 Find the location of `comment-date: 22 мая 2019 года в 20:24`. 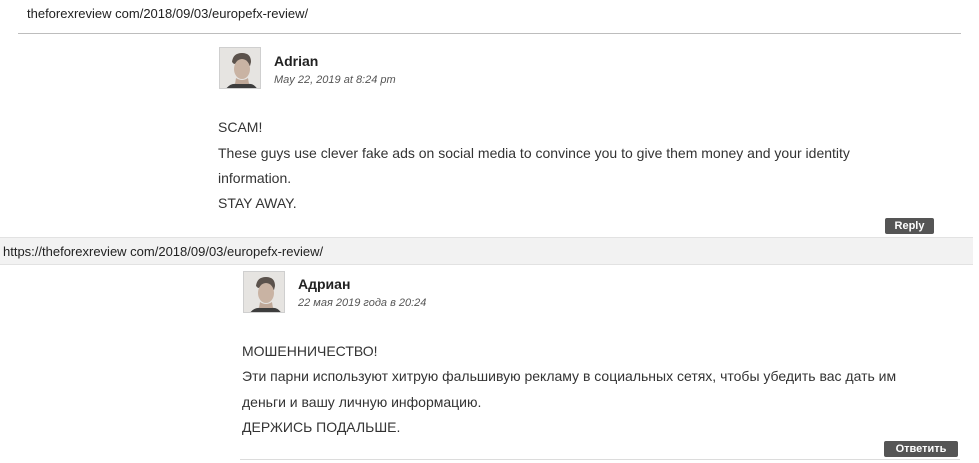

comment-date: 22 мая 2019 года в 20:24 is located at coordinates (362, 303).